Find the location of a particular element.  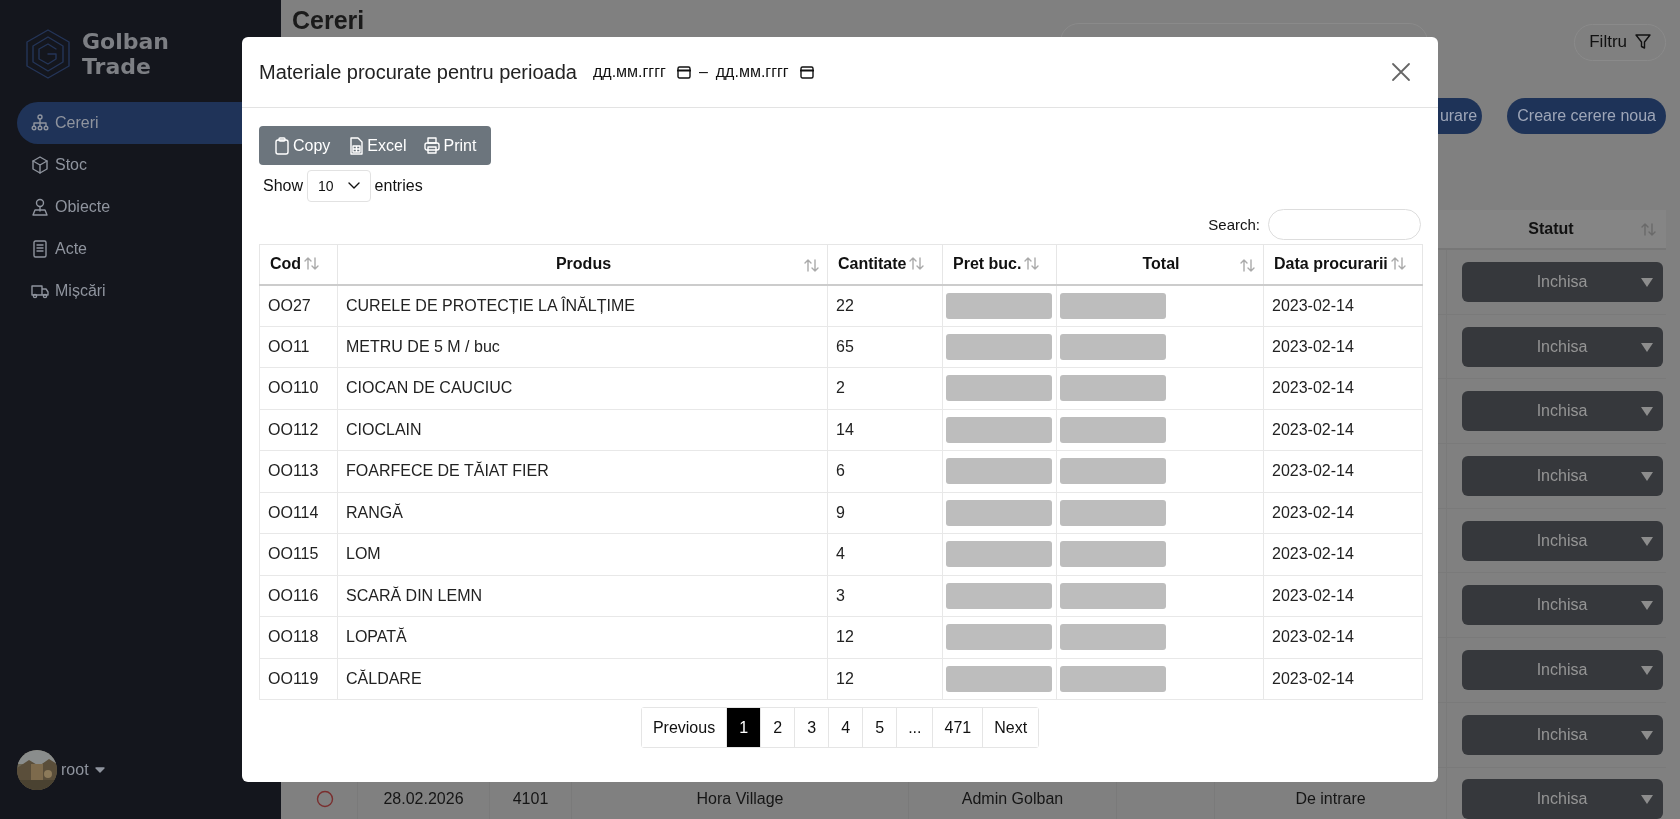

filter-button: Filtru is located at coordinates (1620, 42).